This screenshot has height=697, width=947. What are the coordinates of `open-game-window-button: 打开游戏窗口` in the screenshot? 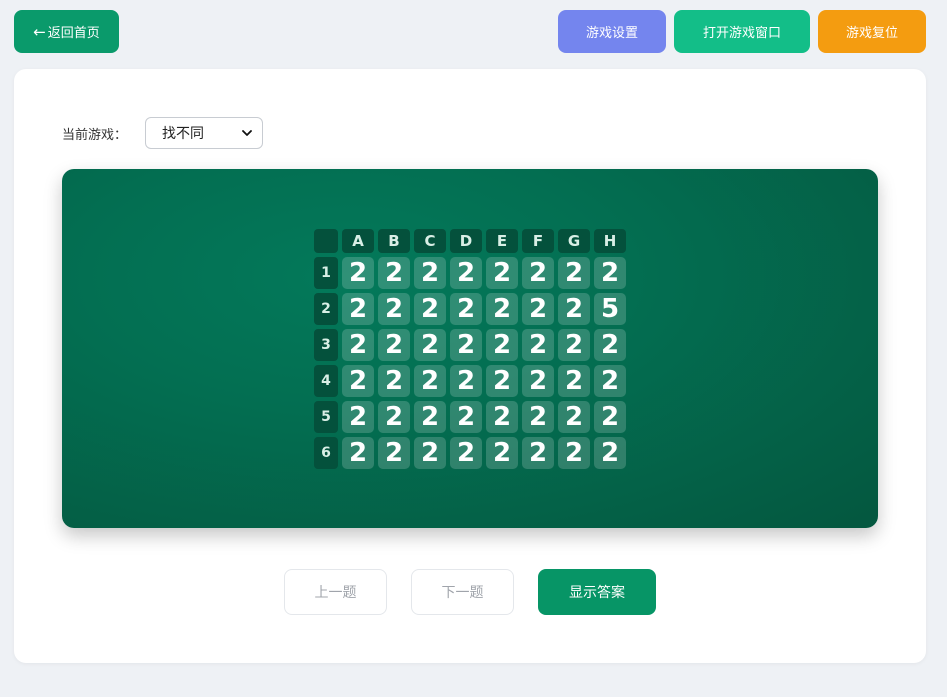 It's located at (742, 31).